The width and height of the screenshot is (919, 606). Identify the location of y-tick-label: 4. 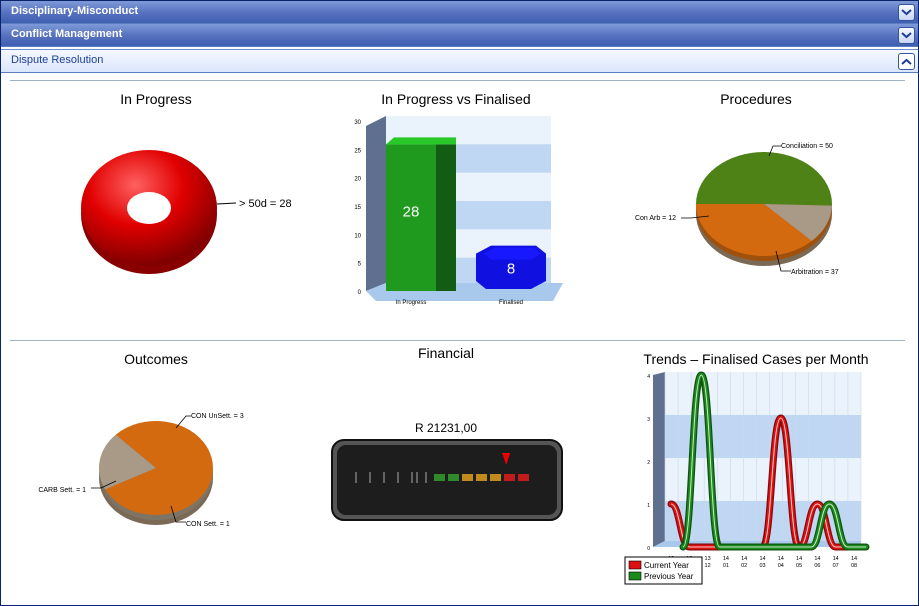
(648, 377).